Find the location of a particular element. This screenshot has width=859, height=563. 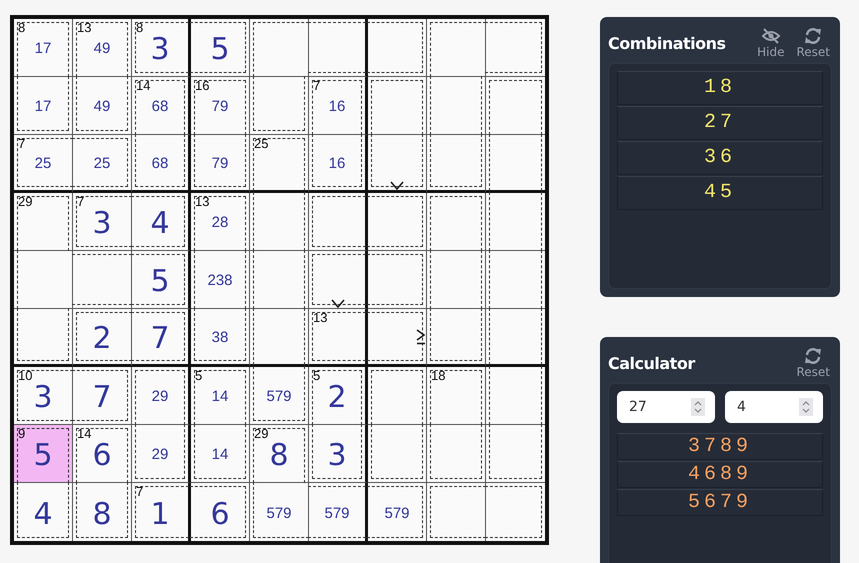

grid-cell: 2 is located at coordinates (102, 338).